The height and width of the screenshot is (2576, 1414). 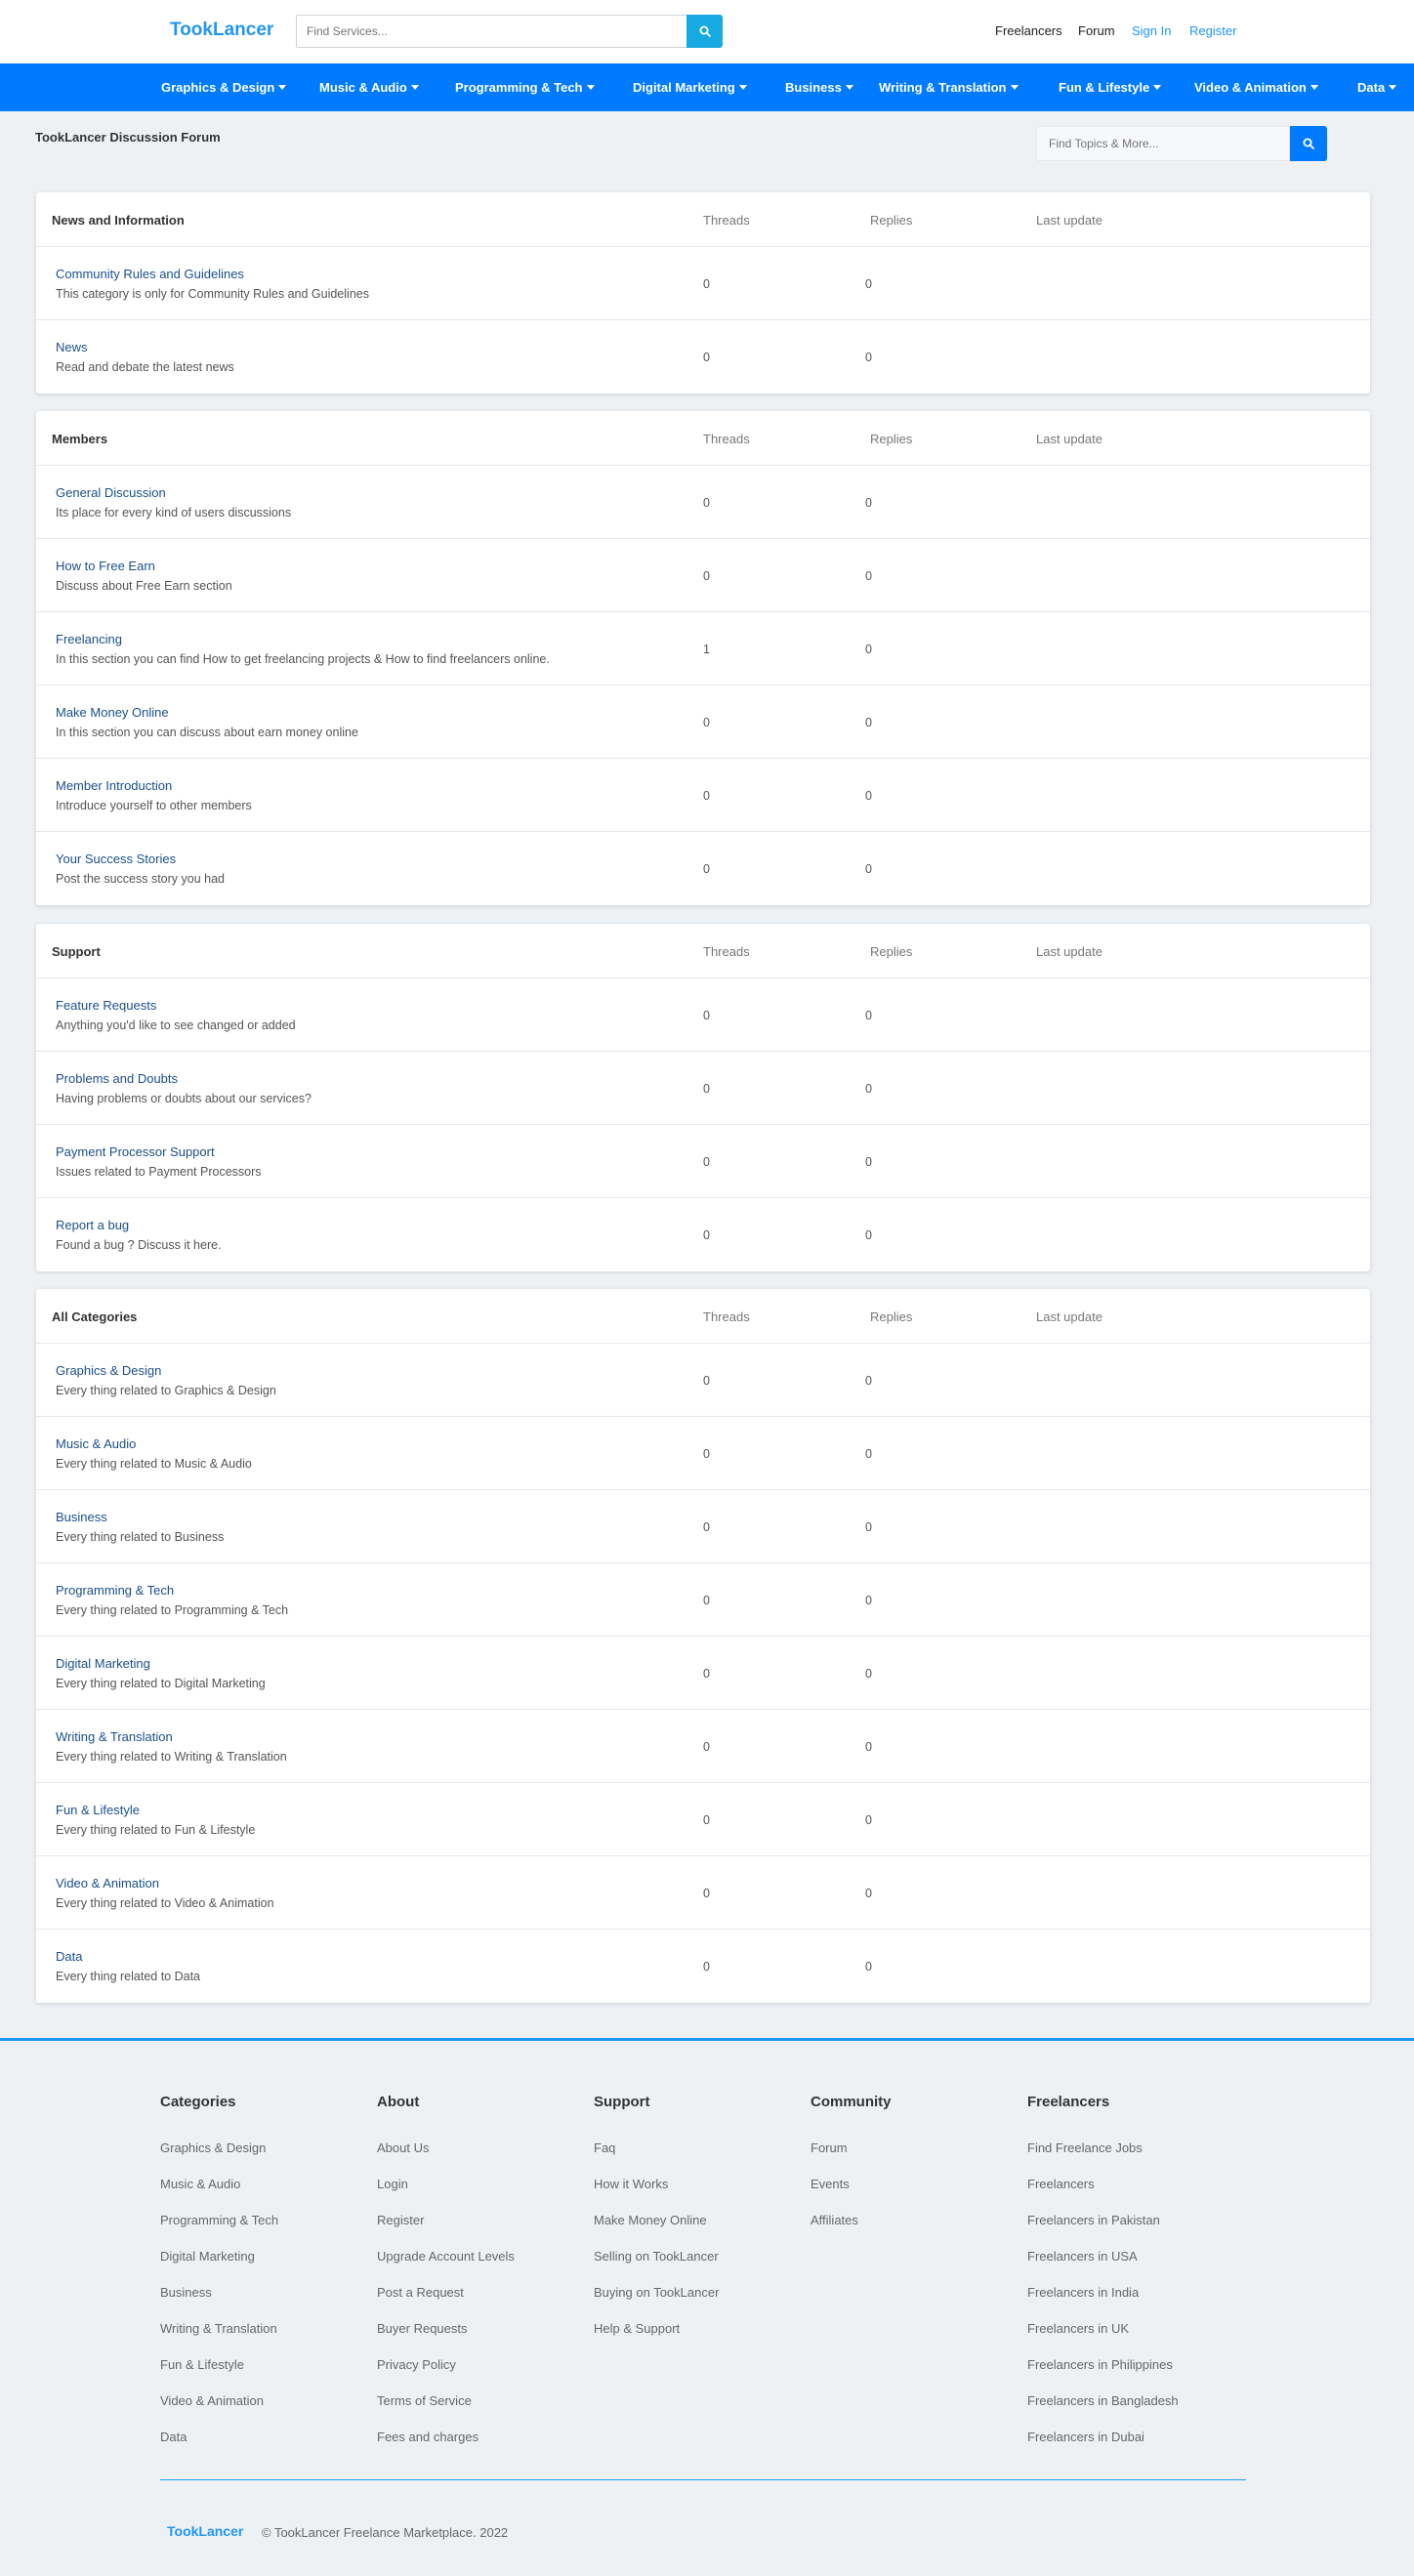 I want to click on topic-search-input, so click(x=1163, y=143).